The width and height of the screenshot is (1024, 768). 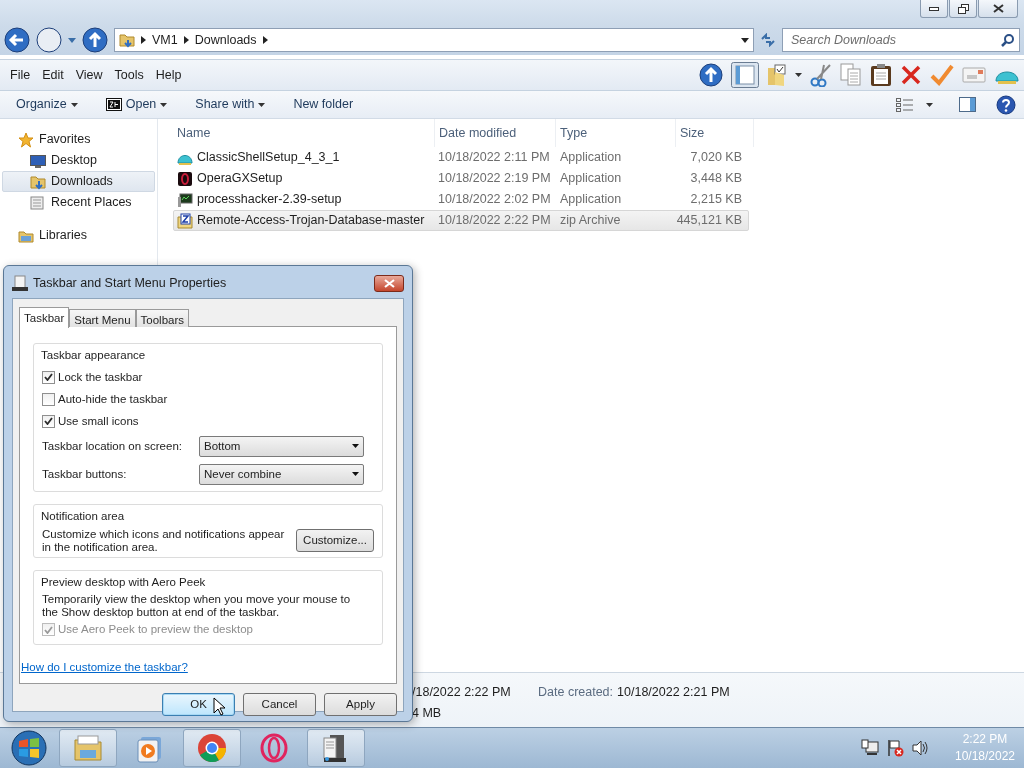 I want to click on clipboard-icon, so click(x=881, y=75).